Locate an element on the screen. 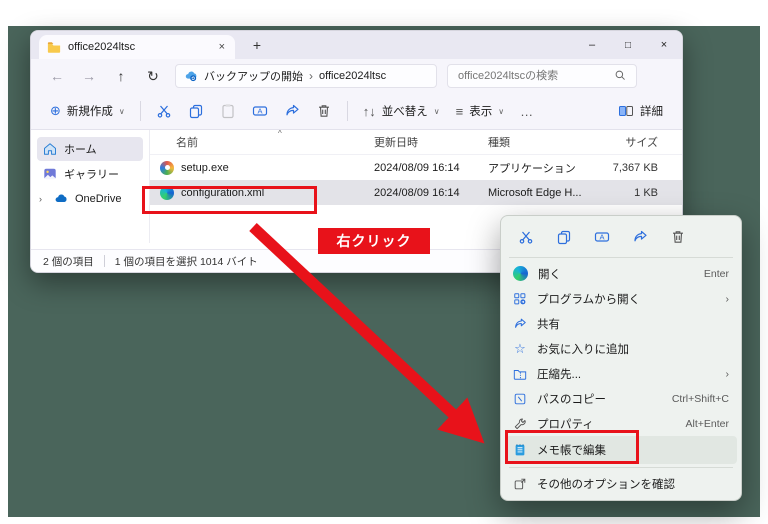 The image size is (768, 524). setup-exe-icon is located at coordinates (167, 167).